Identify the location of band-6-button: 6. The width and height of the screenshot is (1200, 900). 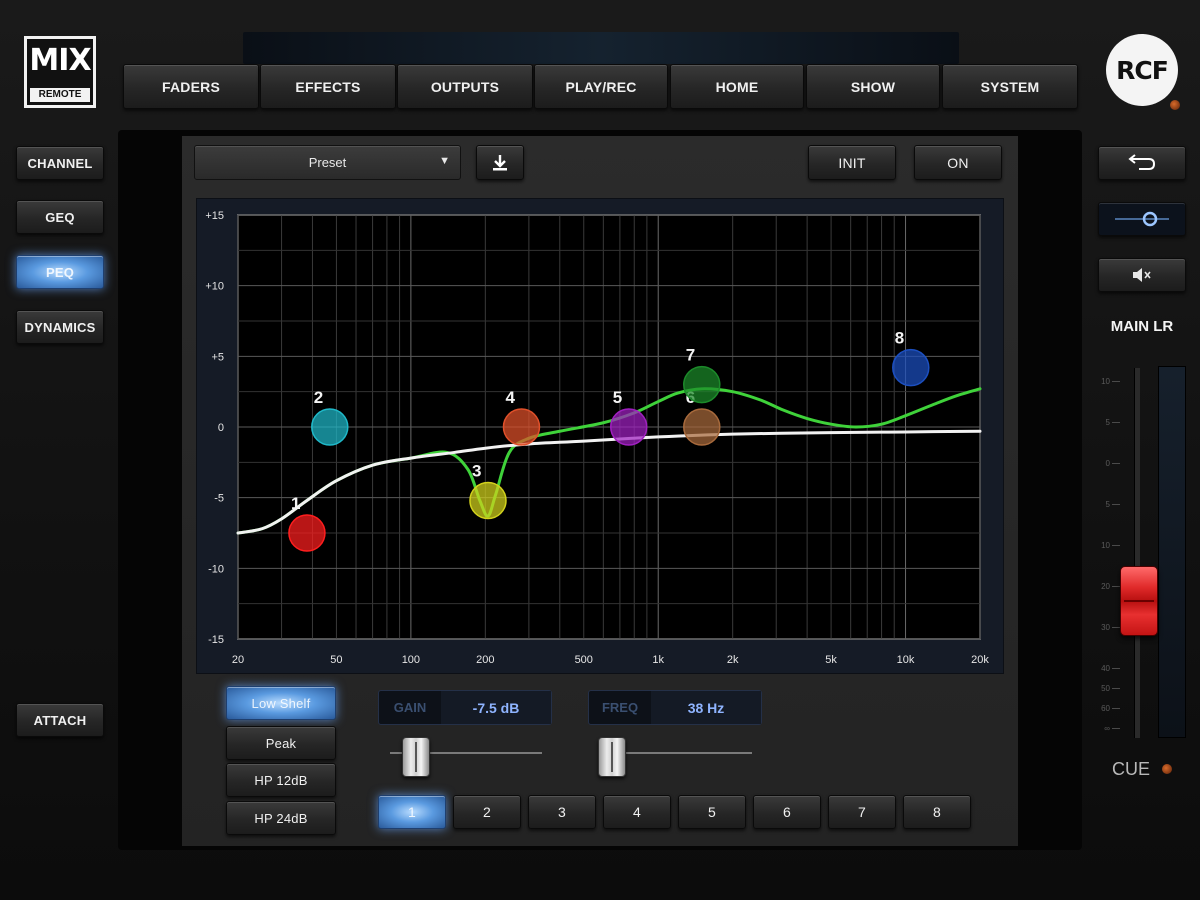
(787, 812).